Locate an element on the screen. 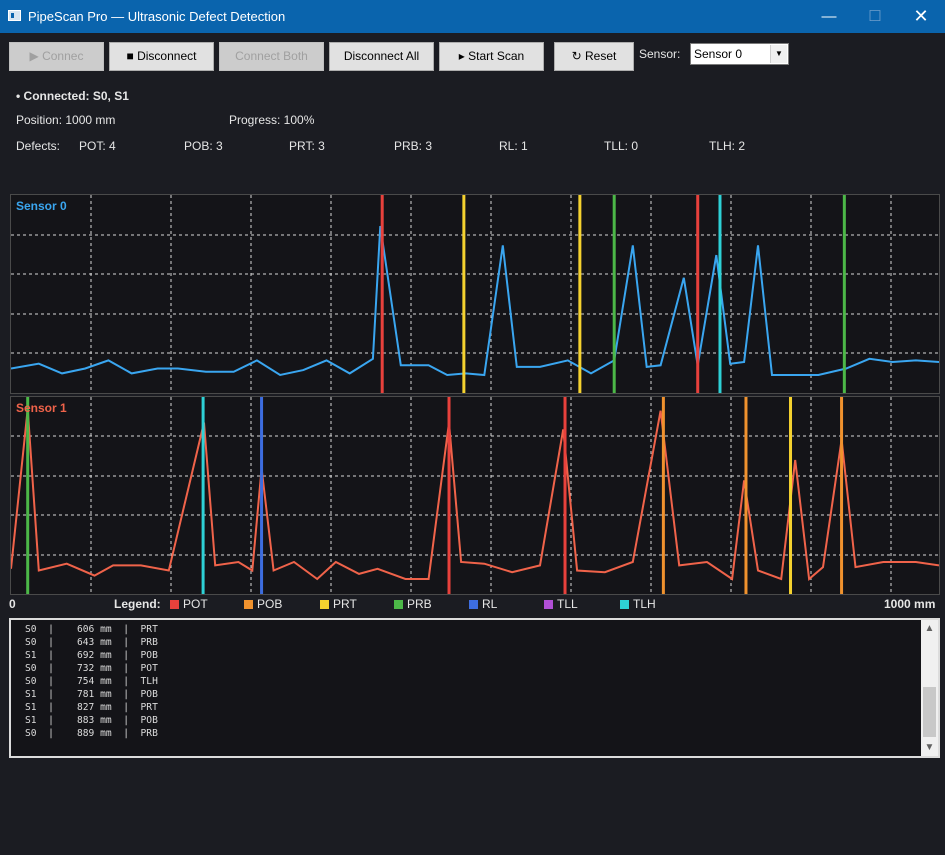 This screenshot has height=855, width=945. defect-count-tlh: TLH: 2 is located at coordinates (727, 146).